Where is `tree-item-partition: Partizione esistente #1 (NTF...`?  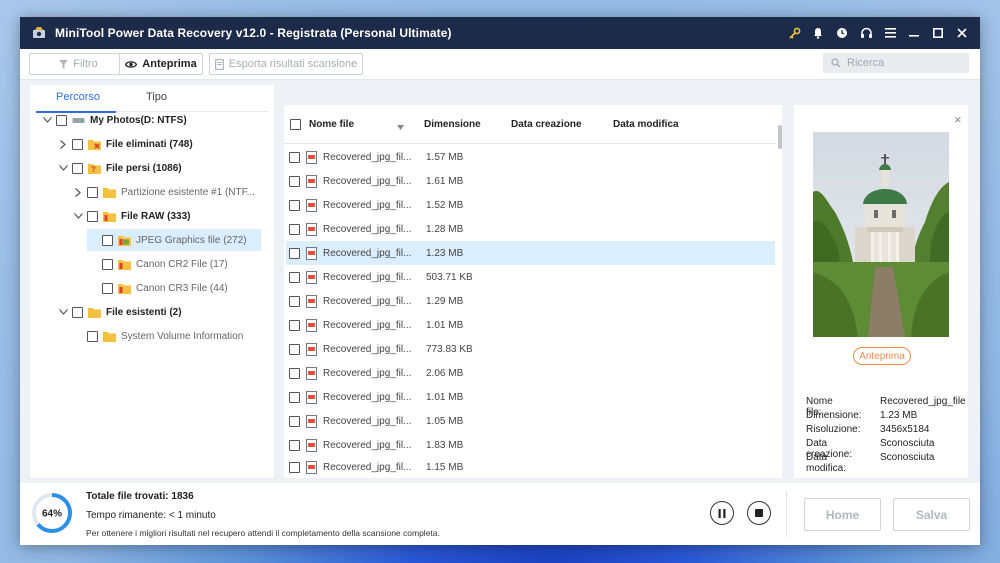 tree-item-partition: Partizione esistente #1 (NTF... is located at coordinates (164, 192).